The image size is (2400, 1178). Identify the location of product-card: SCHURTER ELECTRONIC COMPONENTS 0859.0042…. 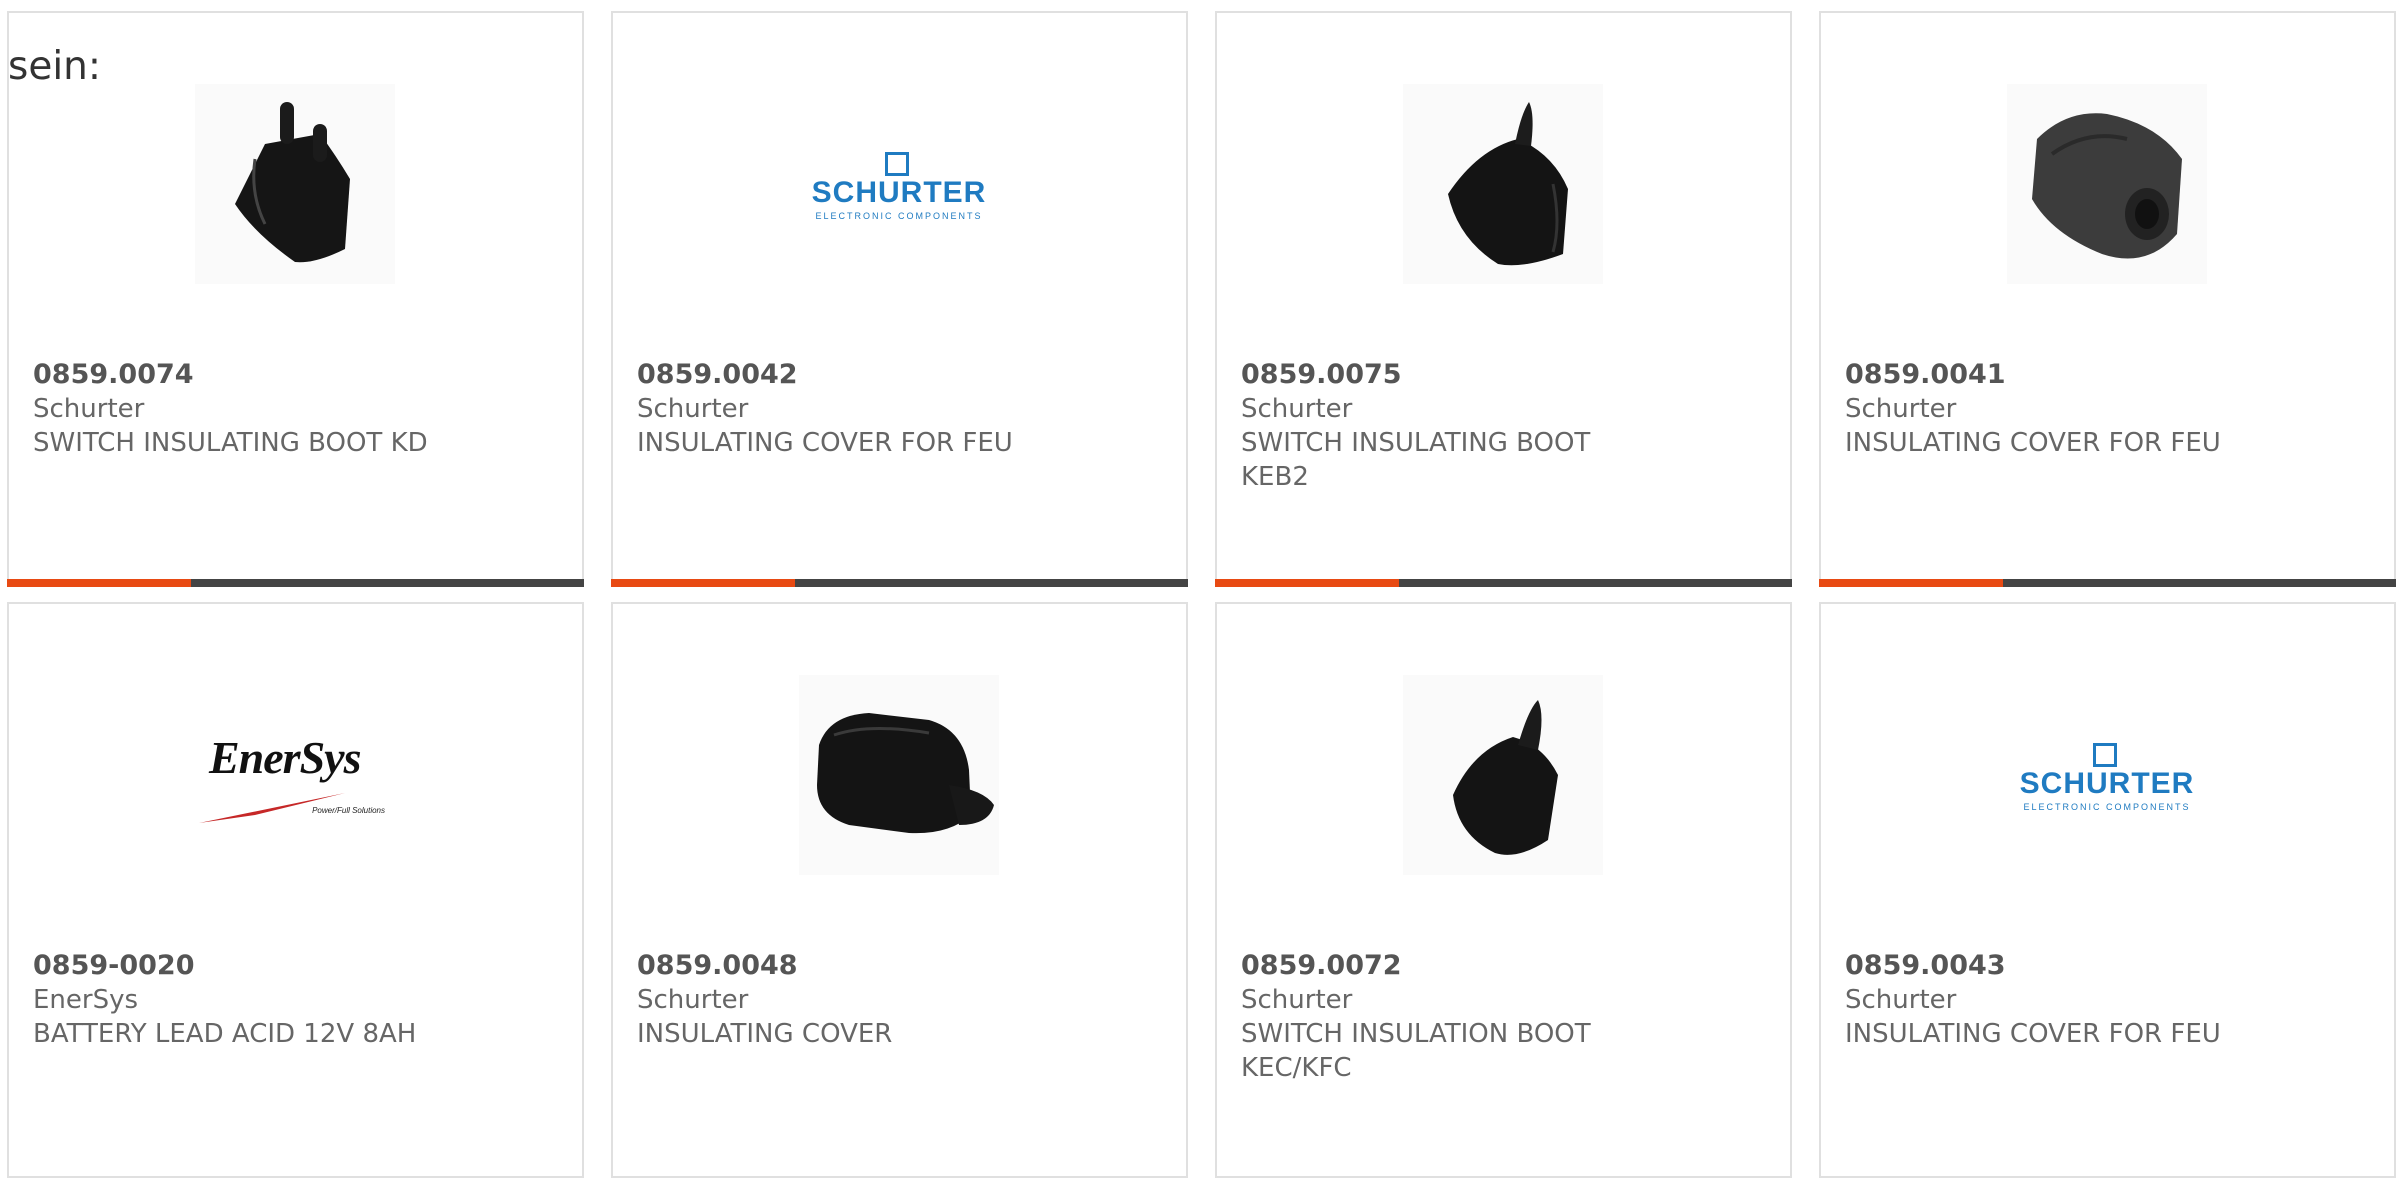
(899, 299).